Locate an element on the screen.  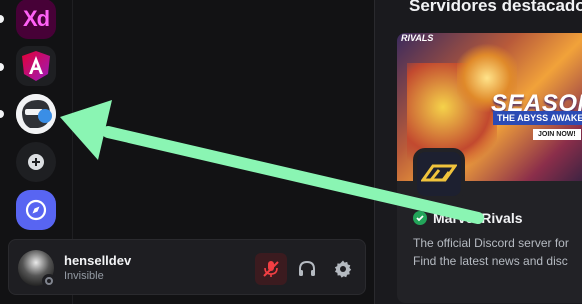
user-status: Invisible is located at coordinates (84, 276).